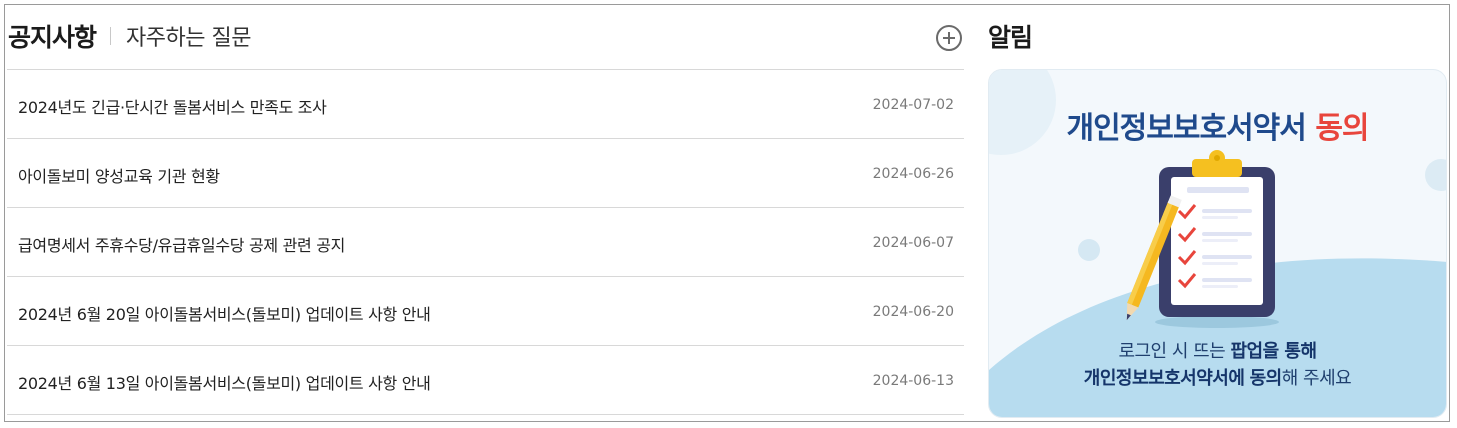 Image resolution: width=1457 pixels, height=428 pixels. I want to click on notice-row: 아이돌보미 양성교육 기관 현황 2024-06-26, so click(485, 173).